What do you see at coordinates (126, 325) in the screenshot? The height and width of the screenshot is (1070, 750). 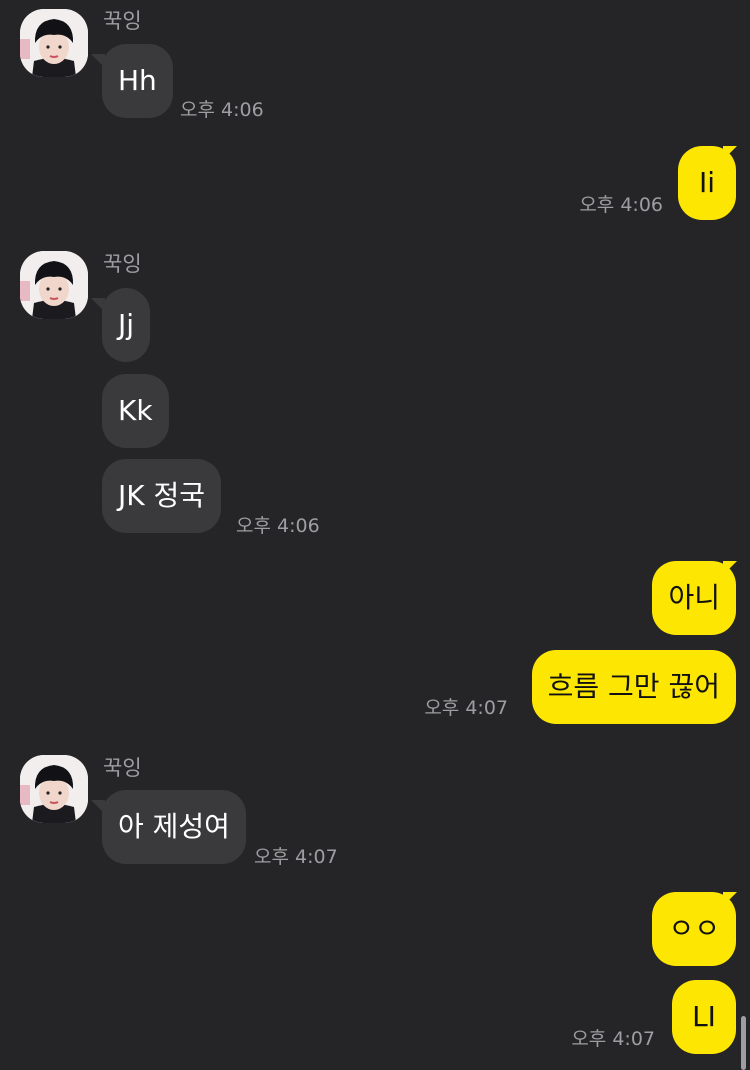 I see `message-bubble: Jj` at bounding box center [126, 325].